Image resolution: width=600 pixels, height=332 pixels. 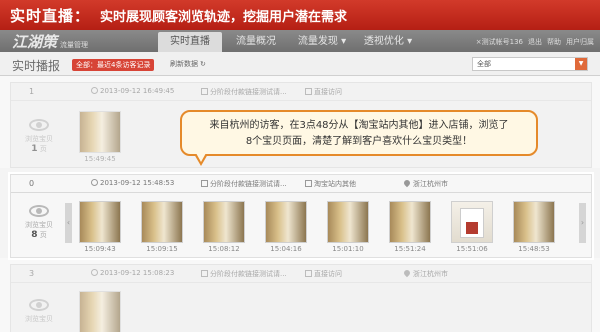 What do you see at coordinates (359, 141) in the screenshot?
I see `callout-line-2: 8个宝贝页面，清楚了解到客户喜欢什么宝贝类型！` at bounding box center [359, 141].